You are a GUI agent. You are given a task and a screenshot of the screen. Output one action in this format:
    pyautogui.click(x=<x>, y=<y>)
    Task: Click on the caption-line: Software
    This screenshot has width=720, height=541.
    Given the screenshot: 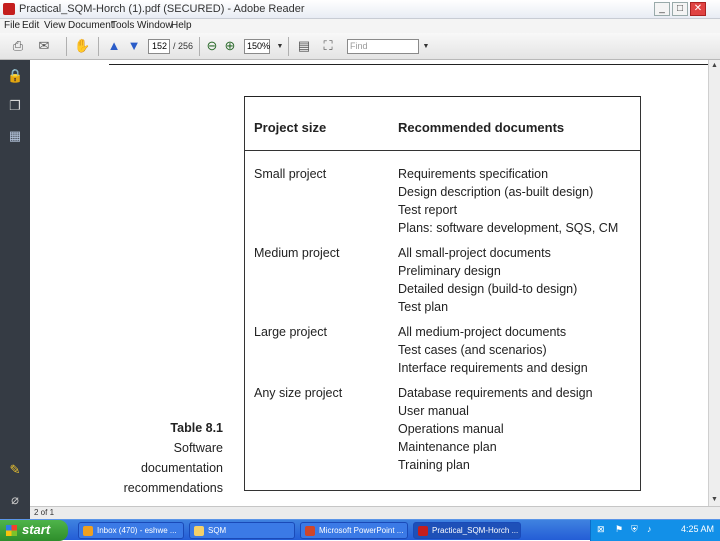 What is the action you would take?
    pyautogui.click(x=198, y=448)
    